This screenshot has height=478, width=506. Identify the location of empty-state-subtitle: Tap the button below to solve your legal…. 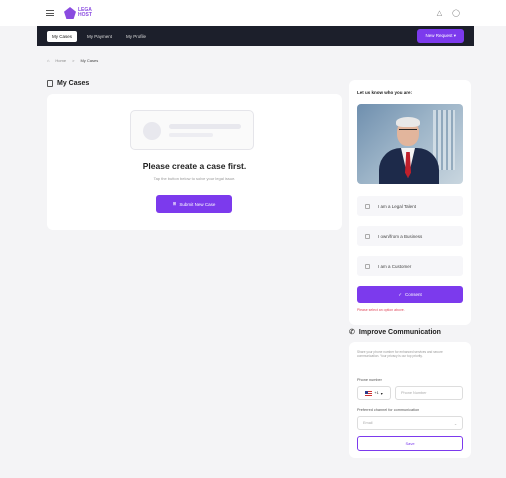
(194, 178).